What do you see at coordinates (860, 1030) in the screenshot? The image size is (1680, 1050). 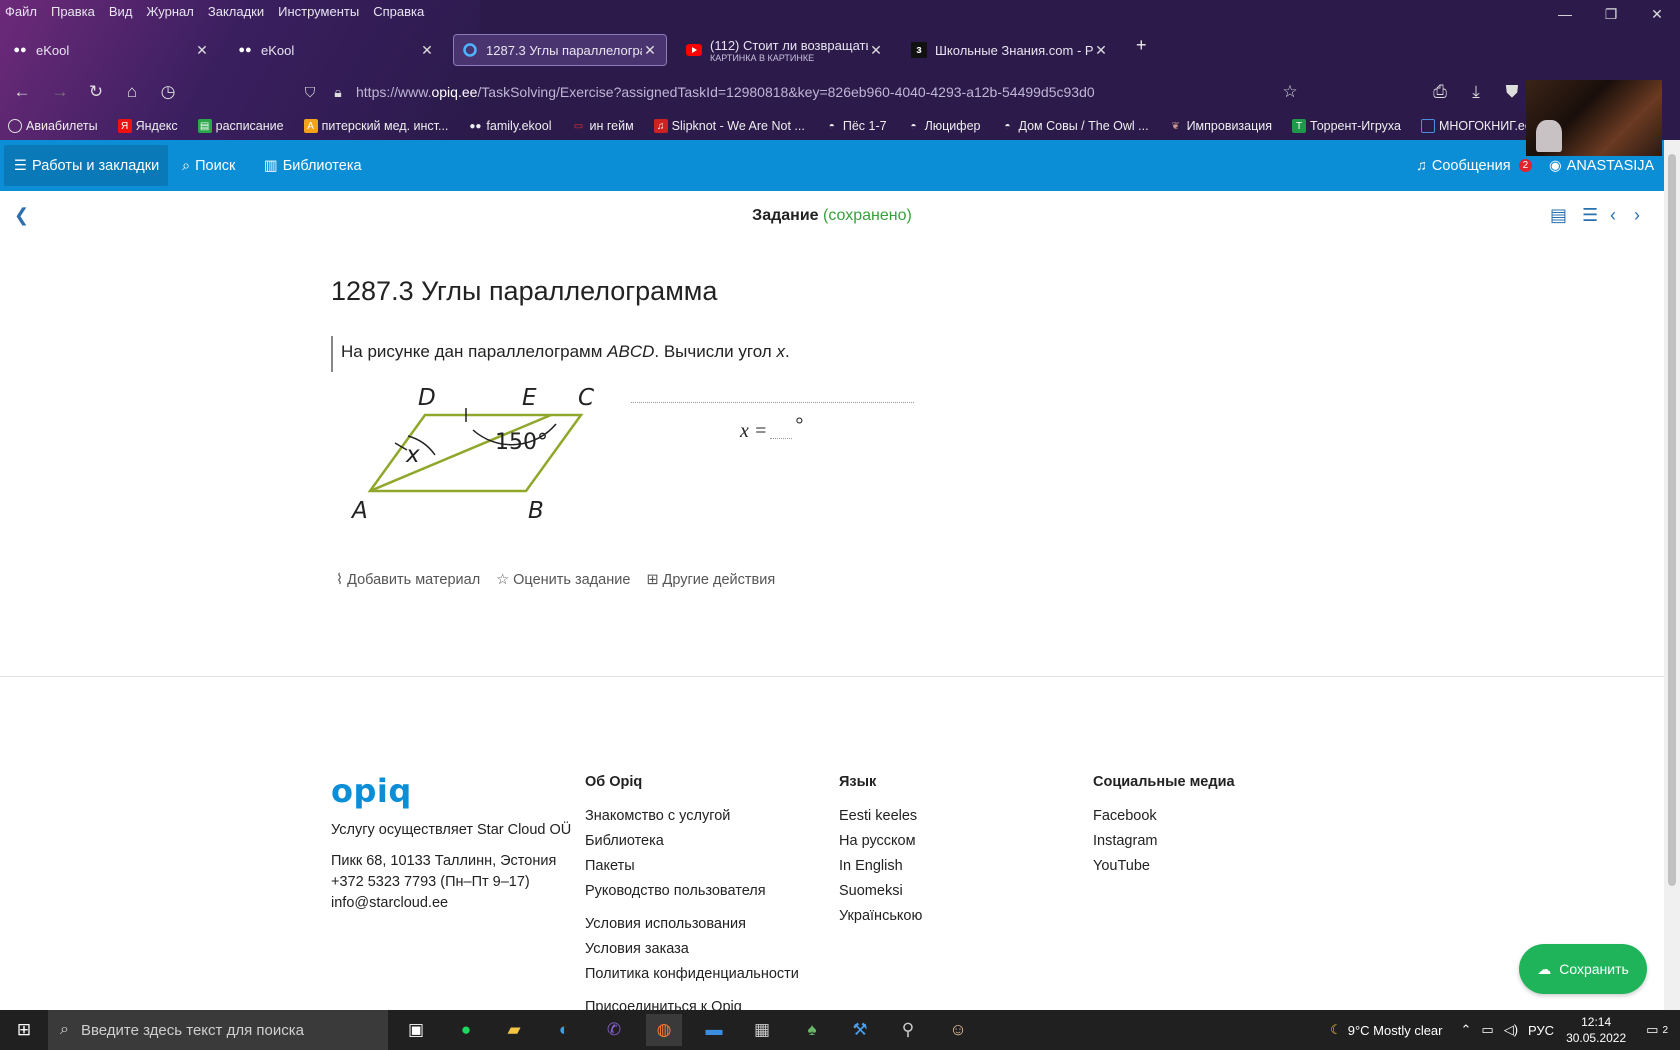 I see `tool-icon: ⚒` at bounding box center [860, 1030].